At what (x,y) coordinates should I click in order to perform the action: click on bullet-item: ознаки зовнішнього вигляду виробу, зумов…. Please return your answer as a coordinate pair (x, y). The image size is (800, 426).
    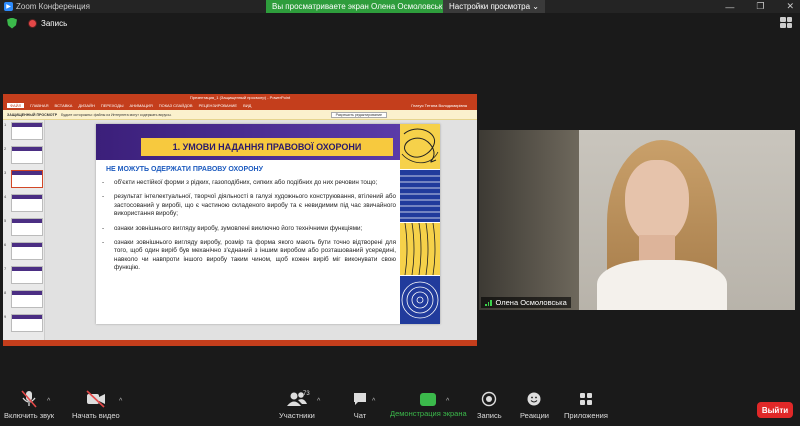
    Looking at the image, I should click on (248, 229).